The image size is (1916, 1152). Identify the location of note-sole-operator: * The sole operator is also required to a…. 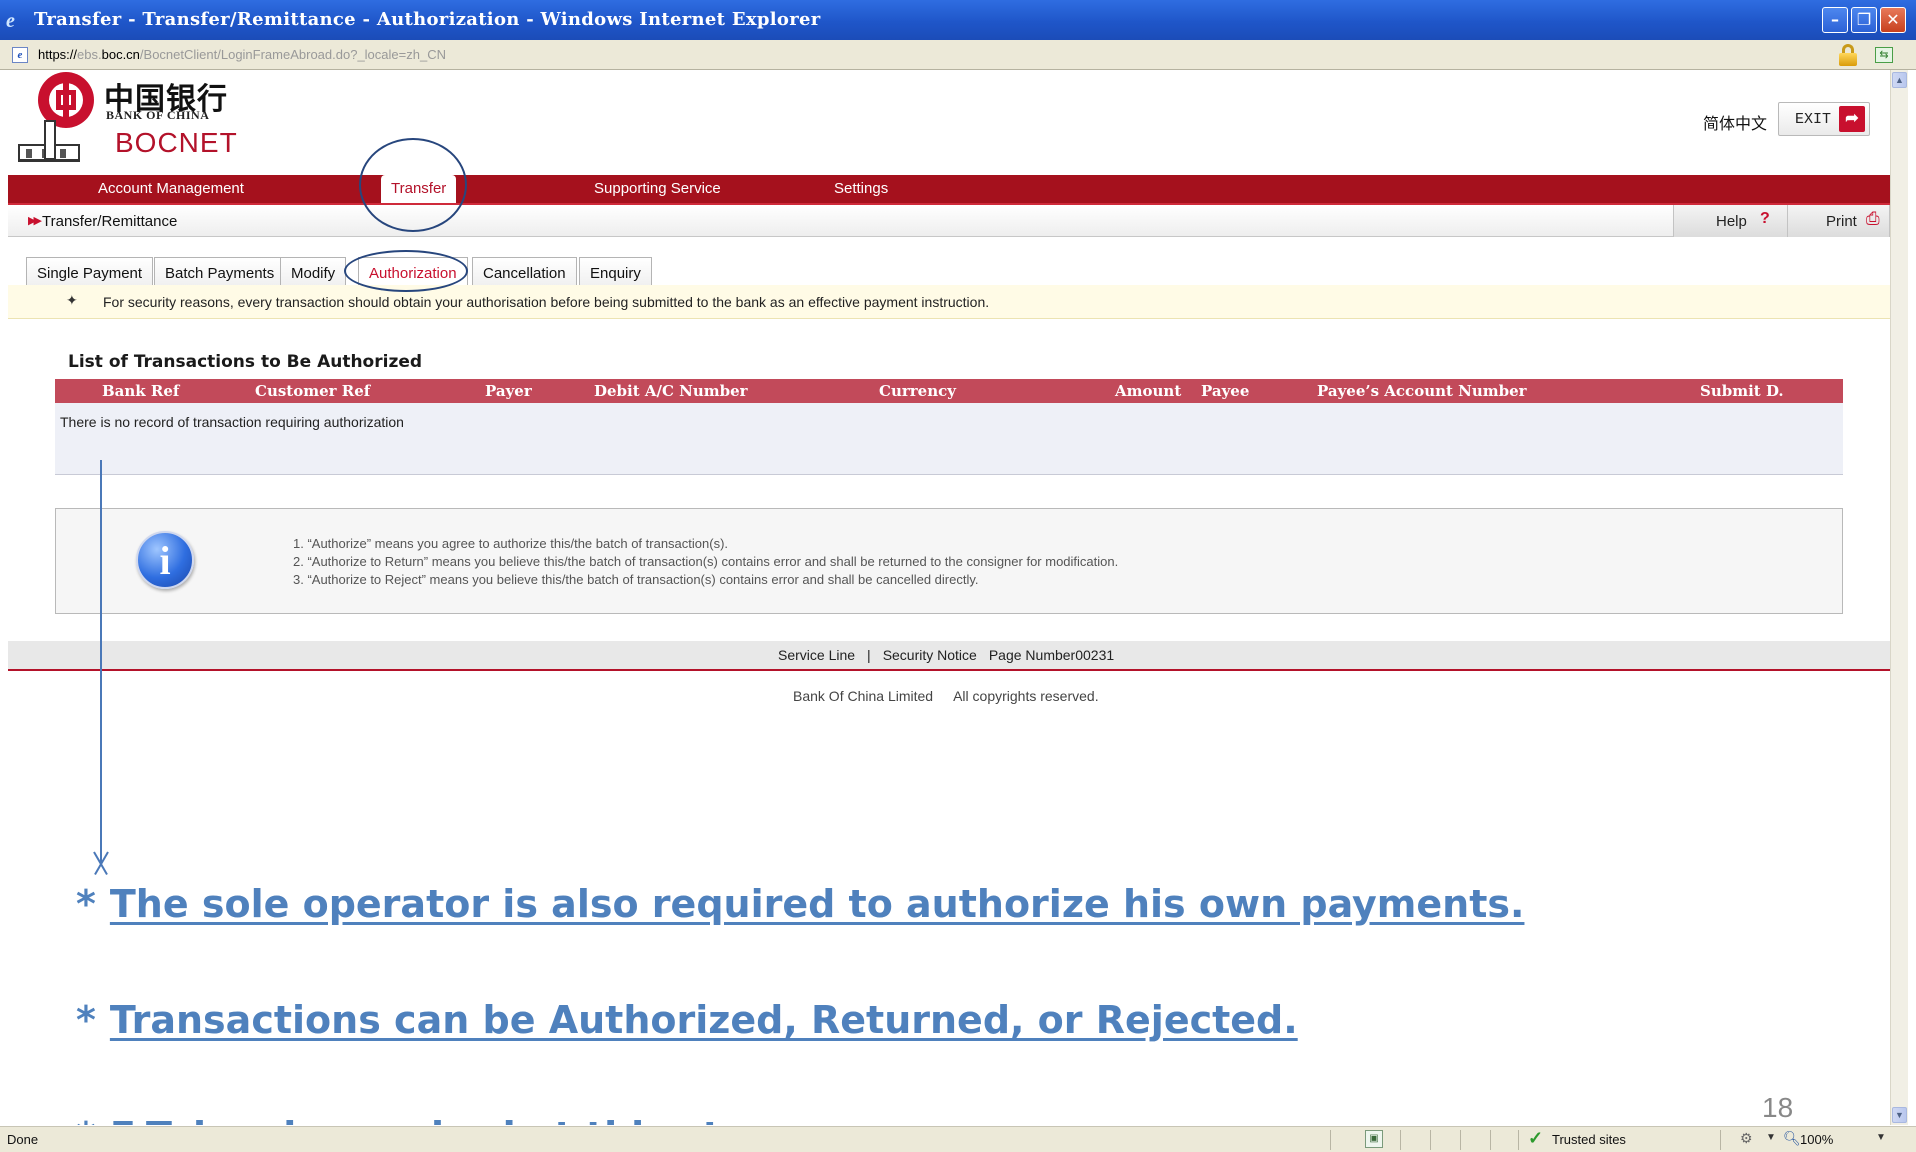
(800, 904).